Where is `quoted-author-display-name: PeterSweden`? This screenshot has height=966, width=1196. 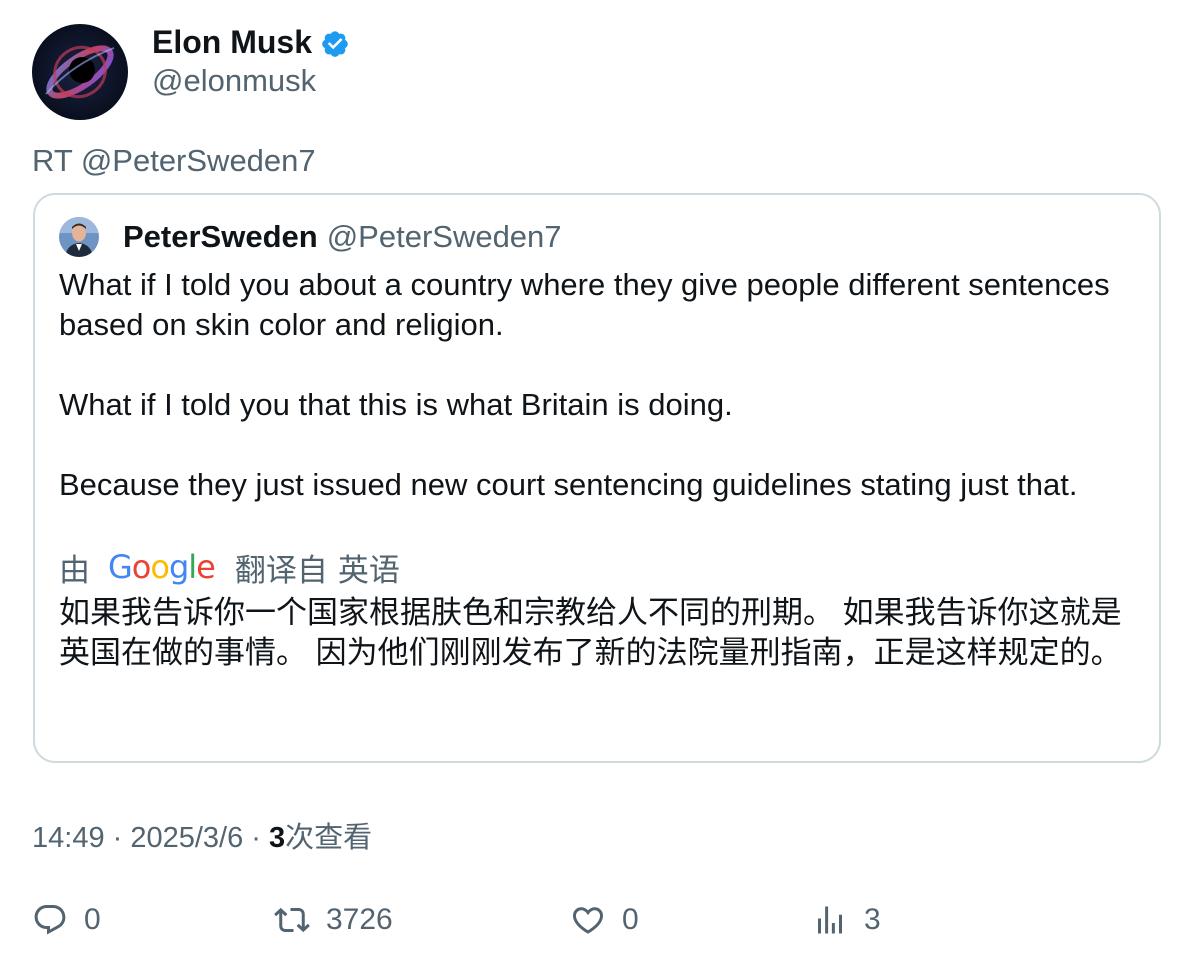 quoted-author-display-name: PeterSweden is located at coordinates (220, 236).